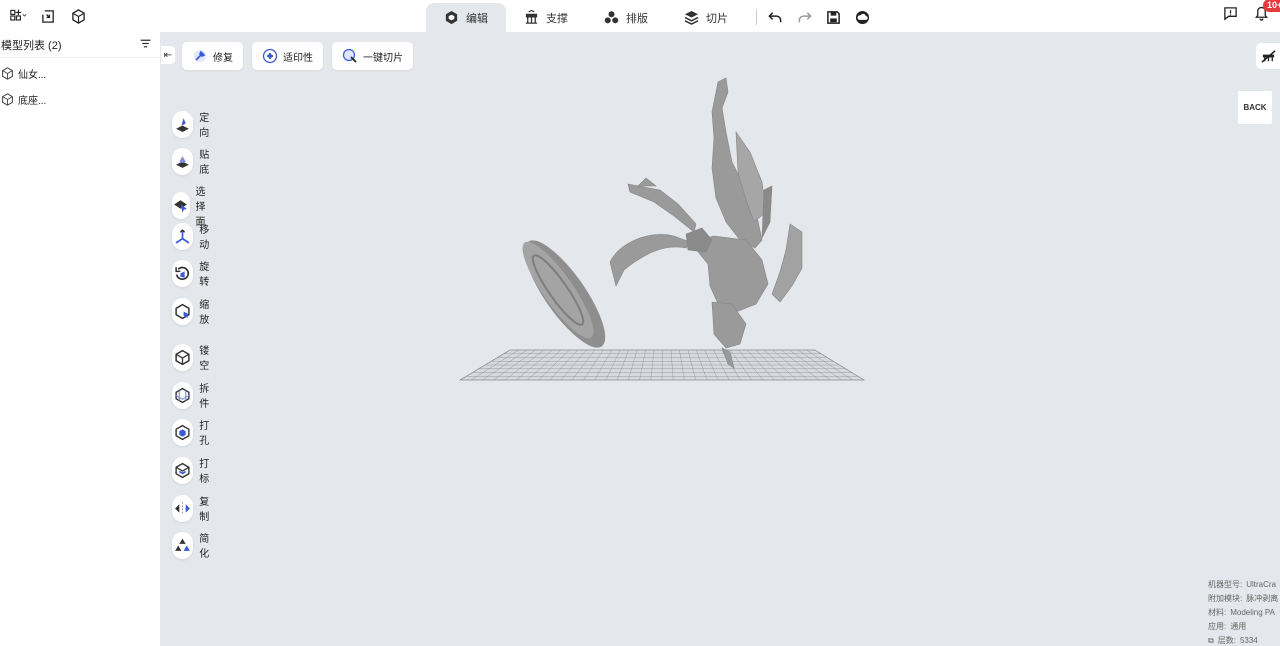 This screenshot has width=1280, height=646. I want to click on layers-icon: ⧉, so click(1211, 640).